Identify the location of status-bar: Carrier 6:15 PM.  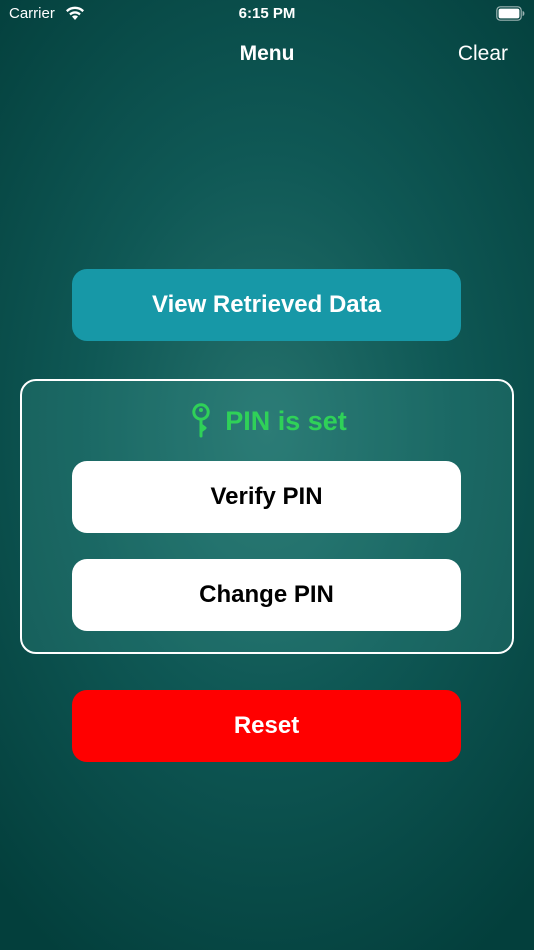
(267, 14).